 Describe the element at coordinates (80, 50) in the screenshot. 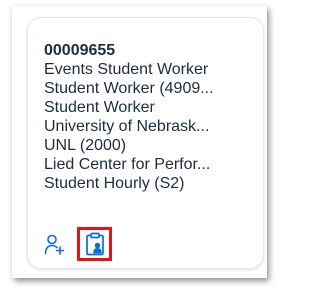

I see `position-id: 00009655` at that location.